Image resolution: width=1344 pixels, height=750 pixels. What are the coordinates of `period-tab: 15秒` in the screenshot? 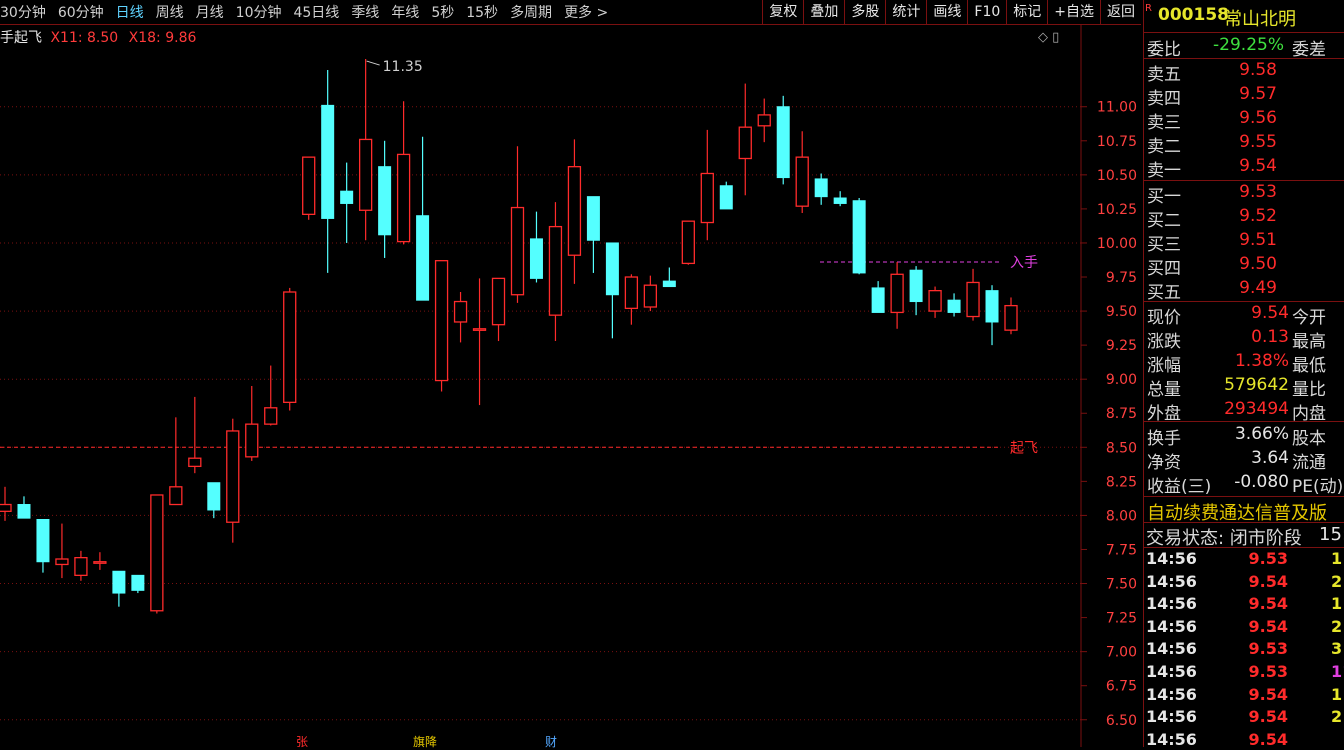 It's located at (482, 12).